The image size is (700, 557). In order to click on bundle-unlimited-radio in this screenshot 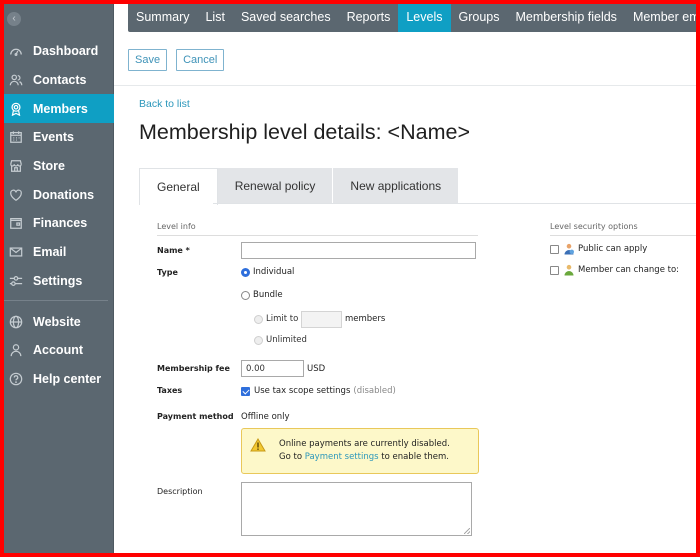, I will do `click(258, 340)`.